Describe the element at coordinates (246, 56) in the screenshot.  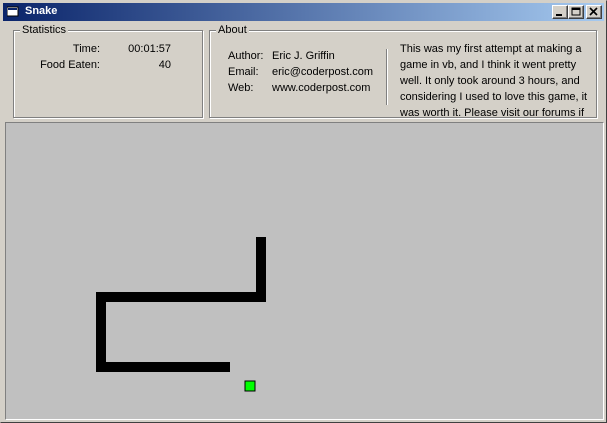
I see `author-label: Author:` at that location.